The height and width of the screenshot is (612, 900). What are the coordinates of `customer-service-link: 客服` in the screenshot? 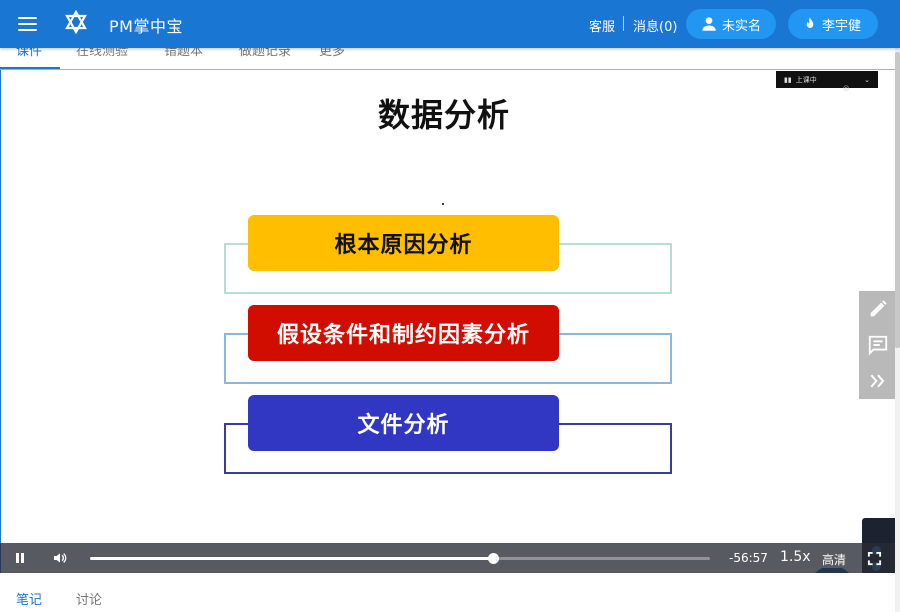 It's located at (602, 25).